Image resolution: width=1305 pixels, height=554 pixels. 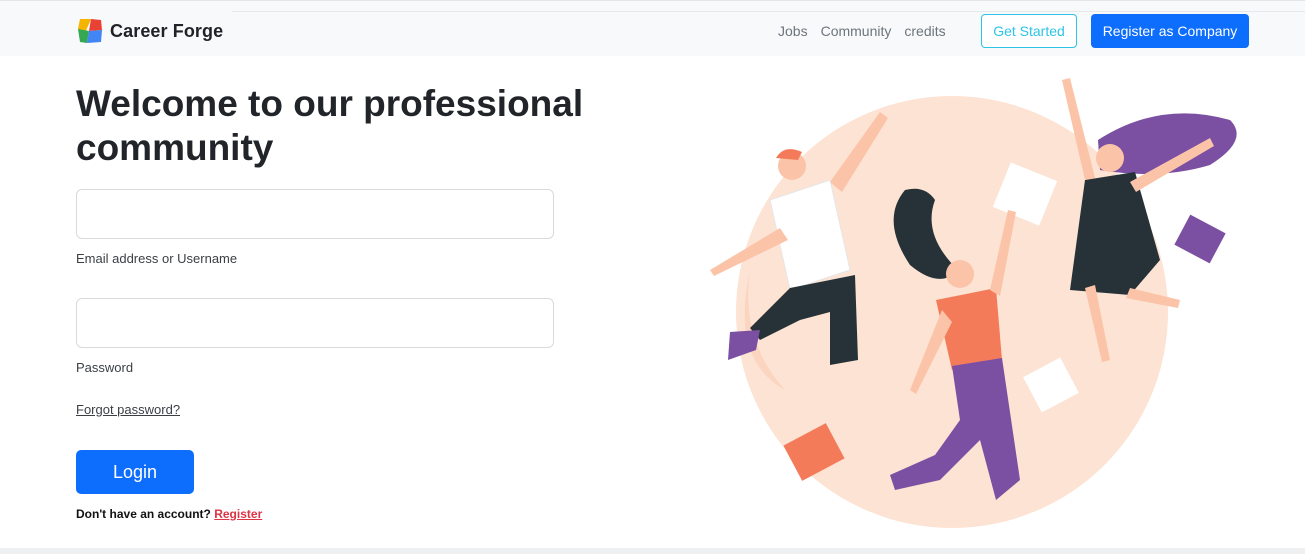 I want to click on login-button: Login, so click(x=135, y=472).